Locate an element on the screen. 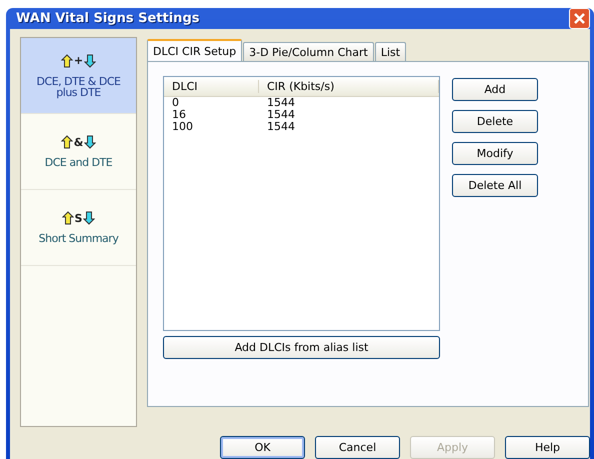 The image size is (594, 459). close-icon is located at coordinates (579, 18).